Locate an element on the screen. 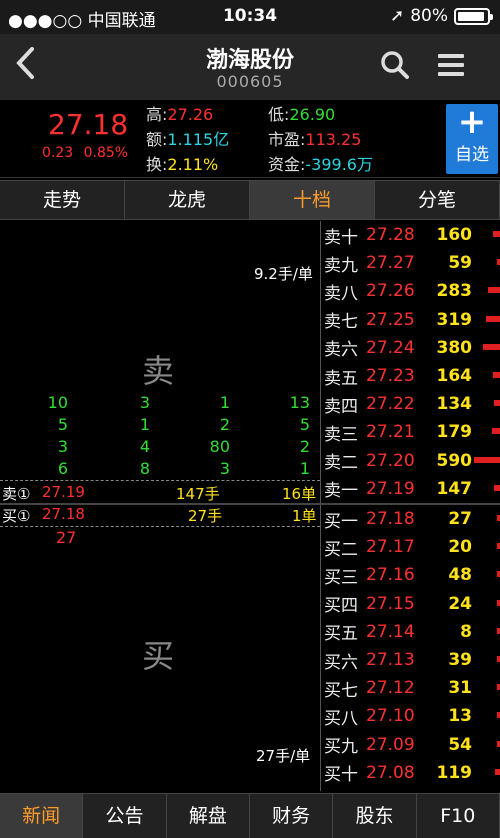  sell-per-order: 9.2手/单 is located at coordinates (283, 274).